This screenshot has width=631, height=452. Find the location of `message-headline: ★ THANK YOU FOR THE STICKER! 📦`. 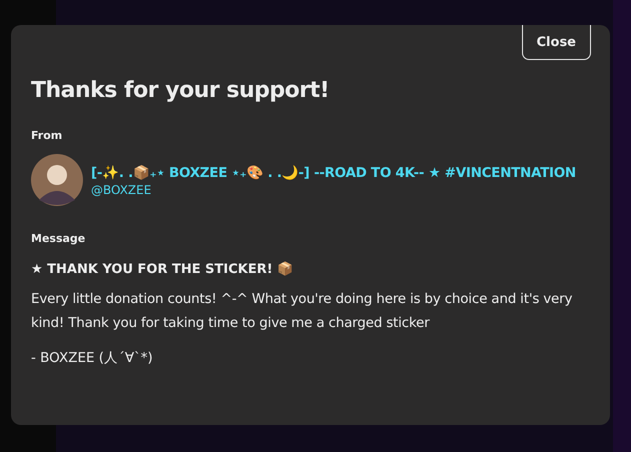

message-headline: ★ THANK YOU FOR THE STICKER! 📦 is located at coordinates (162, 269).